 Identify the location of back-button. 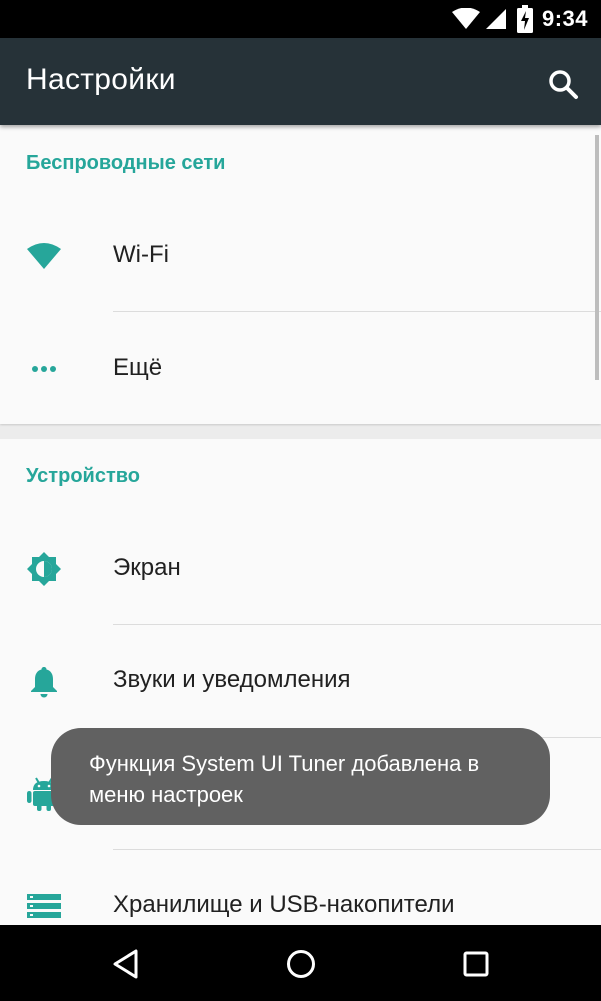
(125, 964).